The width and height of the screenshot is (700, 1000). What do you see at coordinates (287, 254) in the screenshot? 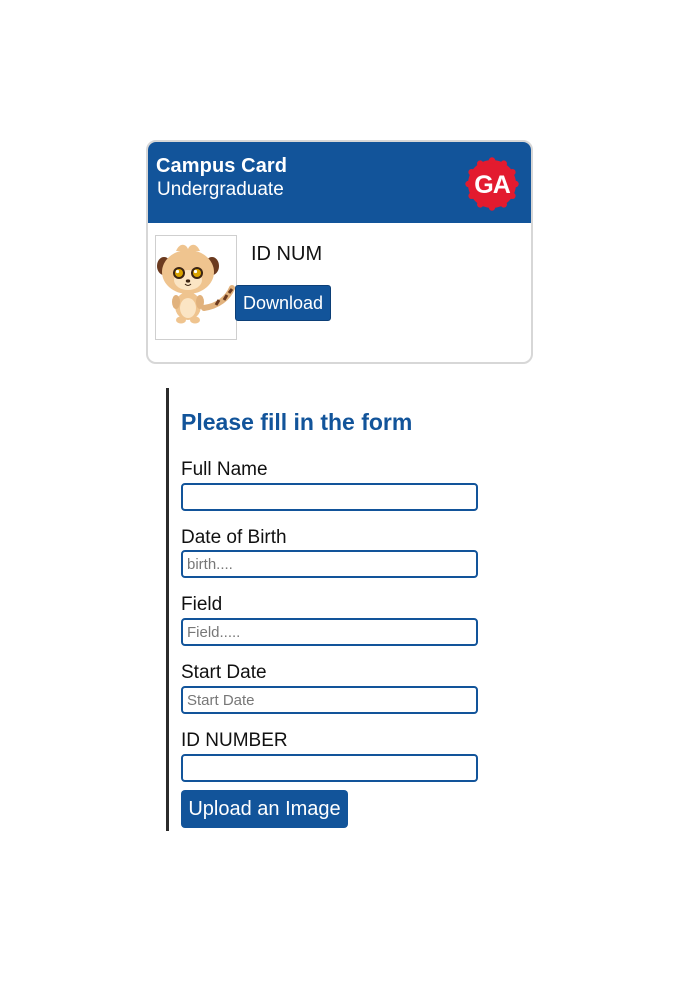
I see `id-number-label: ID NUM` at bounding box center [287, 254].